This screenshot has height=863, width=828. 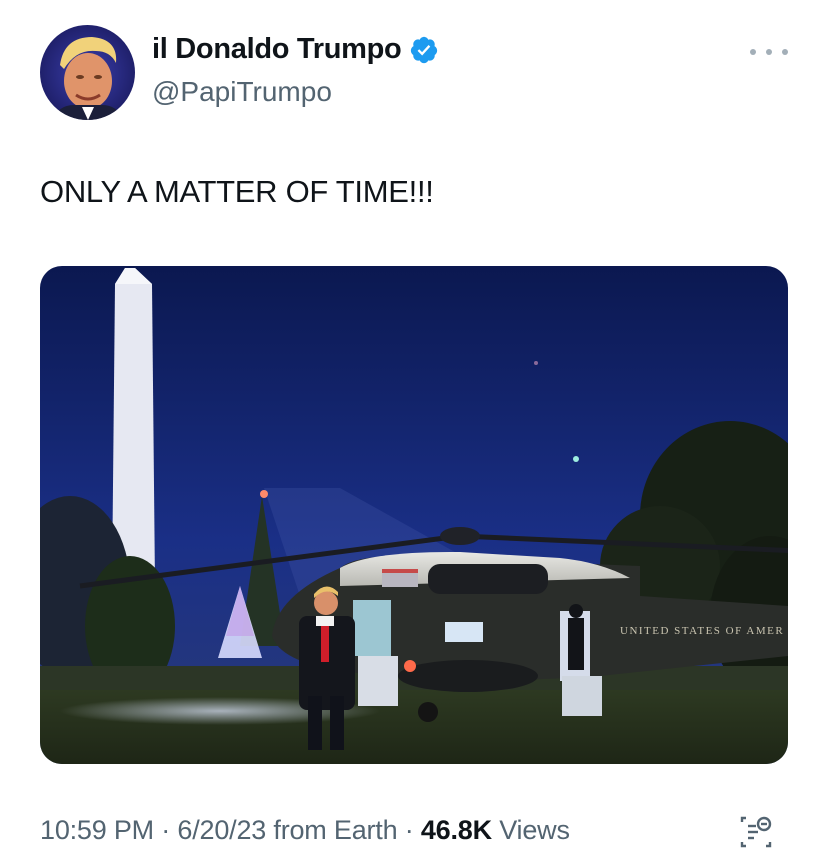 What do you see at coordinates (534, 830) in the screenshot?
I see `views-label: Views` at bounding box center [534, 830].